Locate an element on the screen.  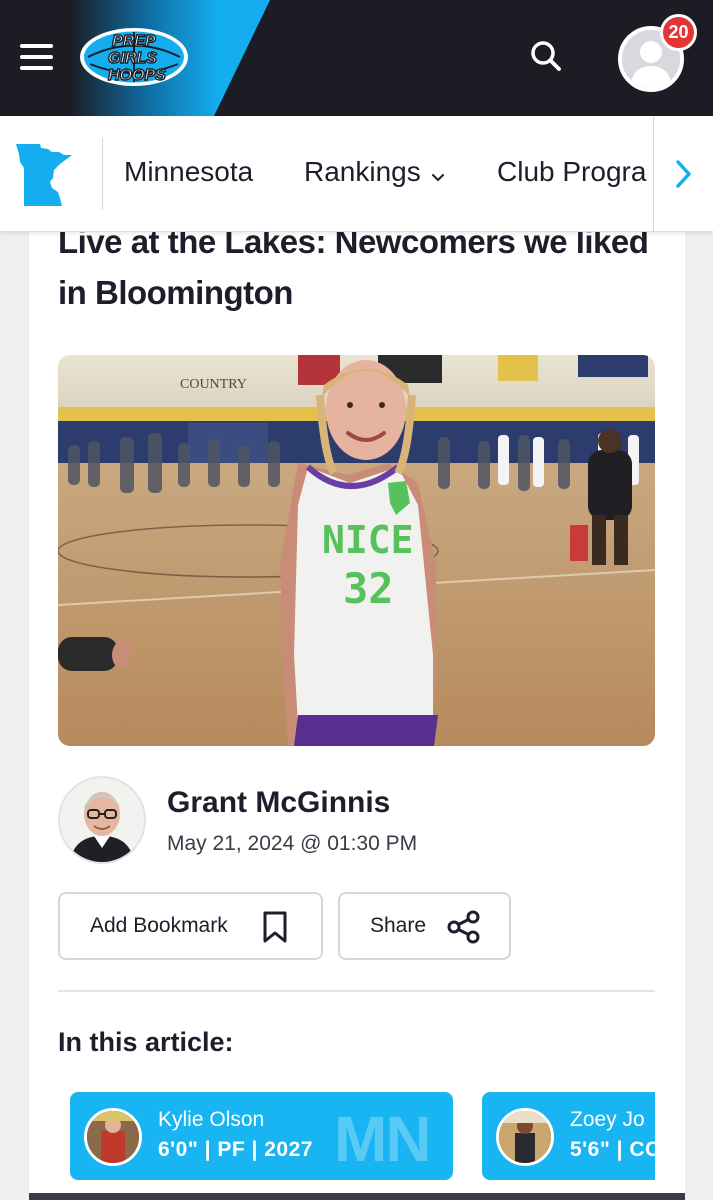
nav-item-rankings: Rankings is located at coordinates (374, 173).